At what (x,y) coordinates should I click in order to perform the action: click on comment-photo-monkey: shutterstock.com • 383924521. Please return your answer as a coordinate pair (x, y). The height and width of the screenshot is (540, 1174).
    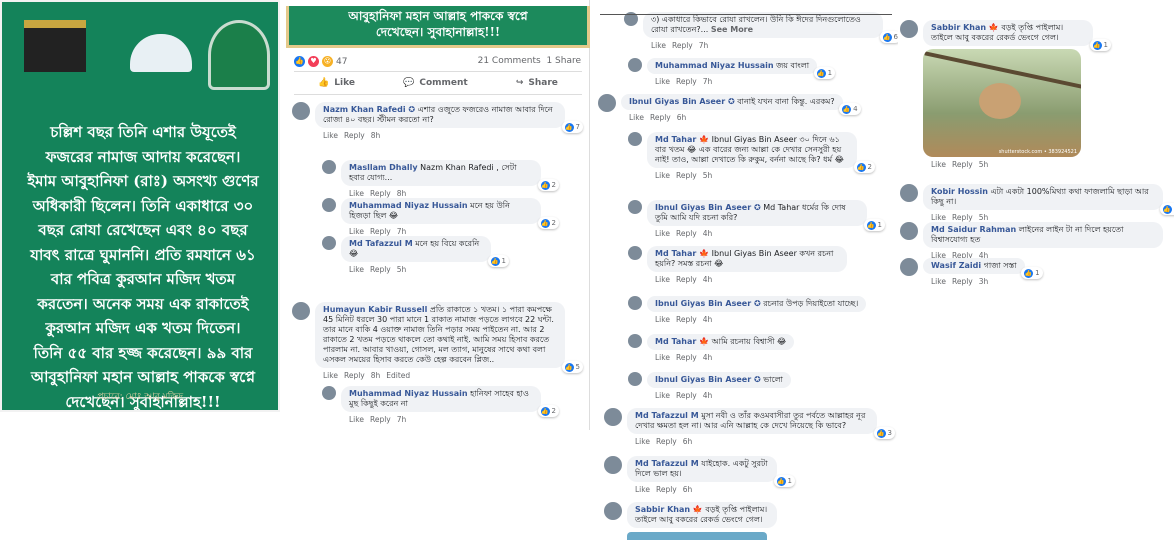
    Looking at the image, I should click on (1002, 103).